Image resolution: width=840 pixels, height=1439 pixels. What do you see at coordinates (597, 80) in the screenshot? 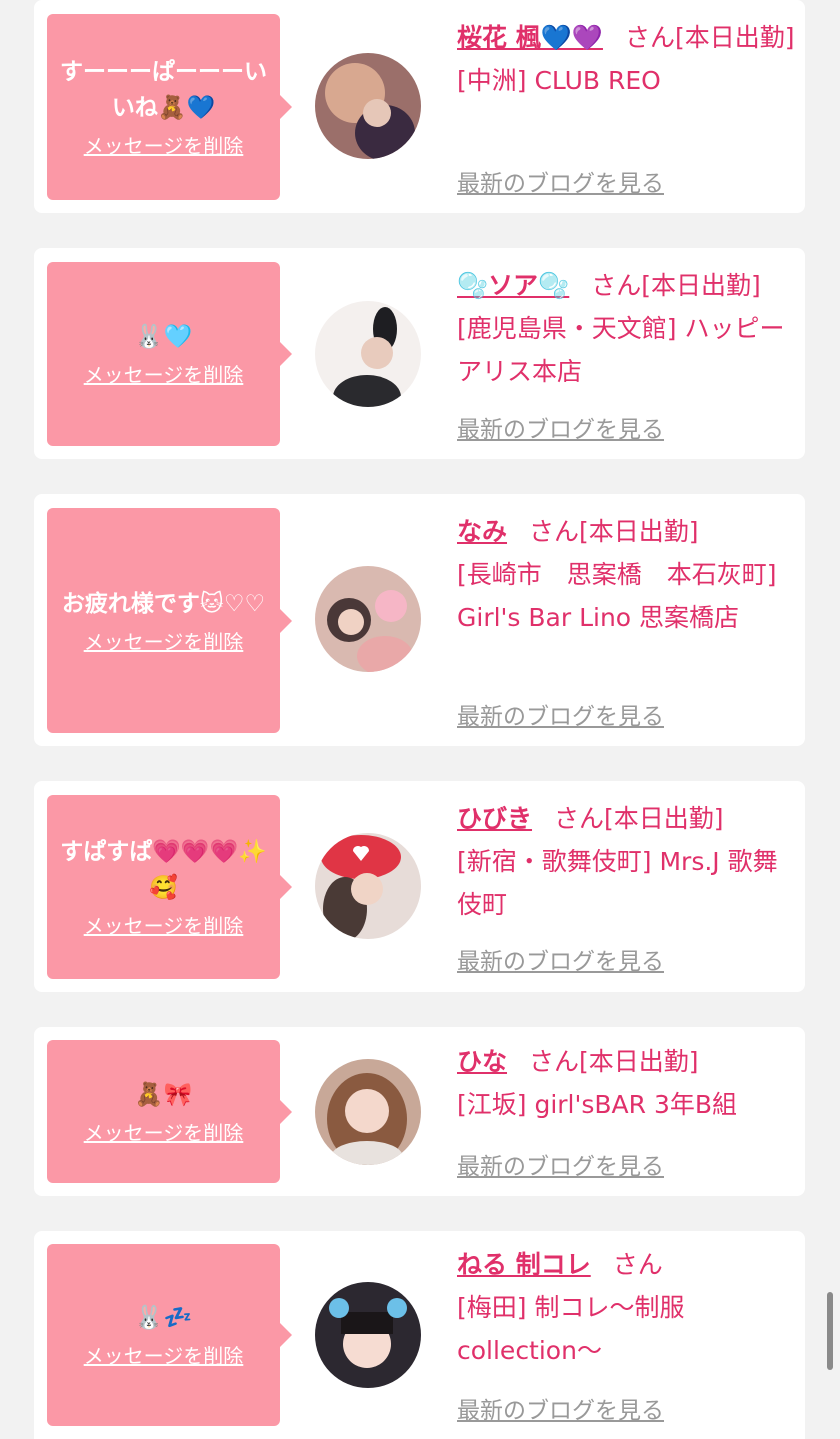
I see `shop-name: CLUB REO` at bounding box center [597, 80].